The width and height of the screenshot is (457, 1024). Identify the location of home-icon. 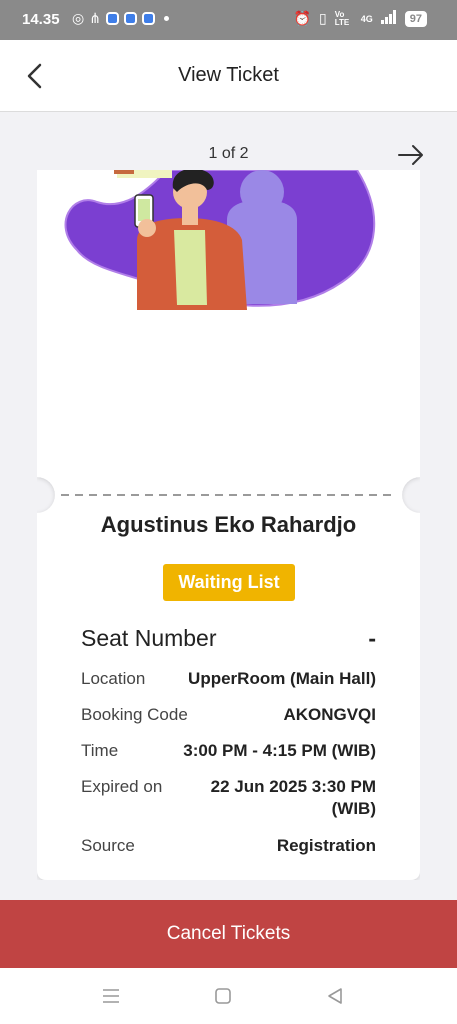
(223, 996).